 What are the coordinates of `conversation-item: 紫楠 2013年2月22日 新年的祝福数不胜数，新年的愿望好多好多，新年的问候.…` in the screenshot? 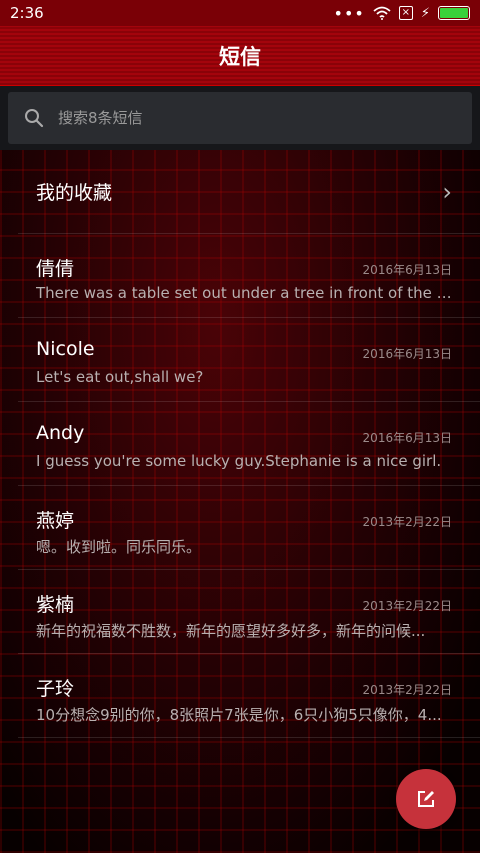 It's located at (249, 612).